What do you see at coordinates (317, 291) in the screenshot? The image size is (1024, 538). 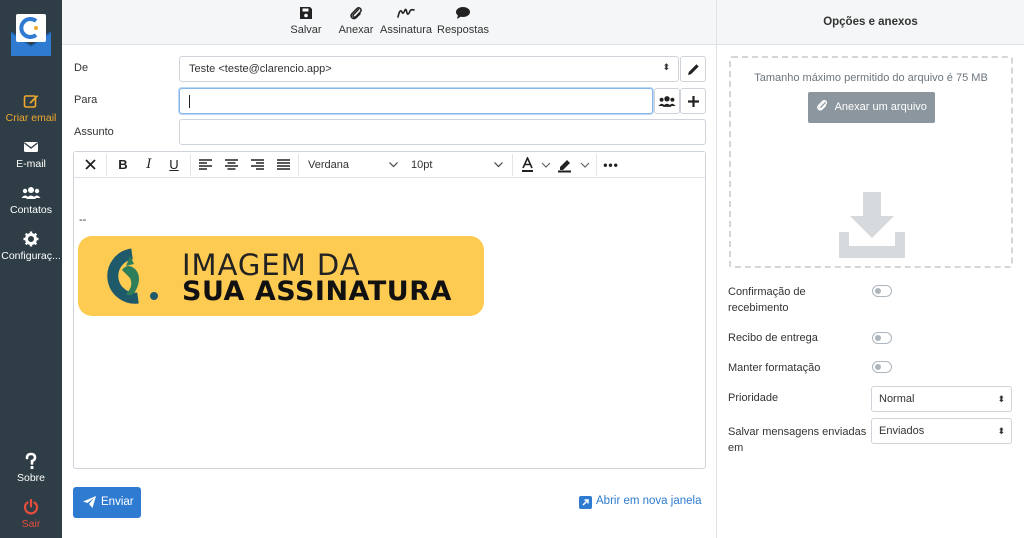 I see `signature-text-line2: SUA ASSINATURA` at bounding box center [317, 291].